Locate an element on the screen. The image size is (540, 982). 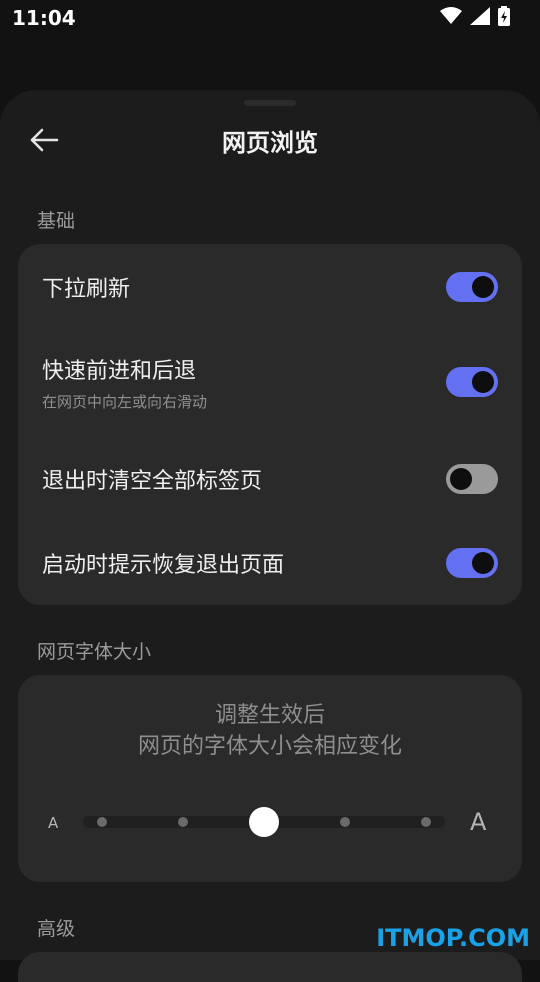
sheet-drag-handle is located at coordinates (270, 103).